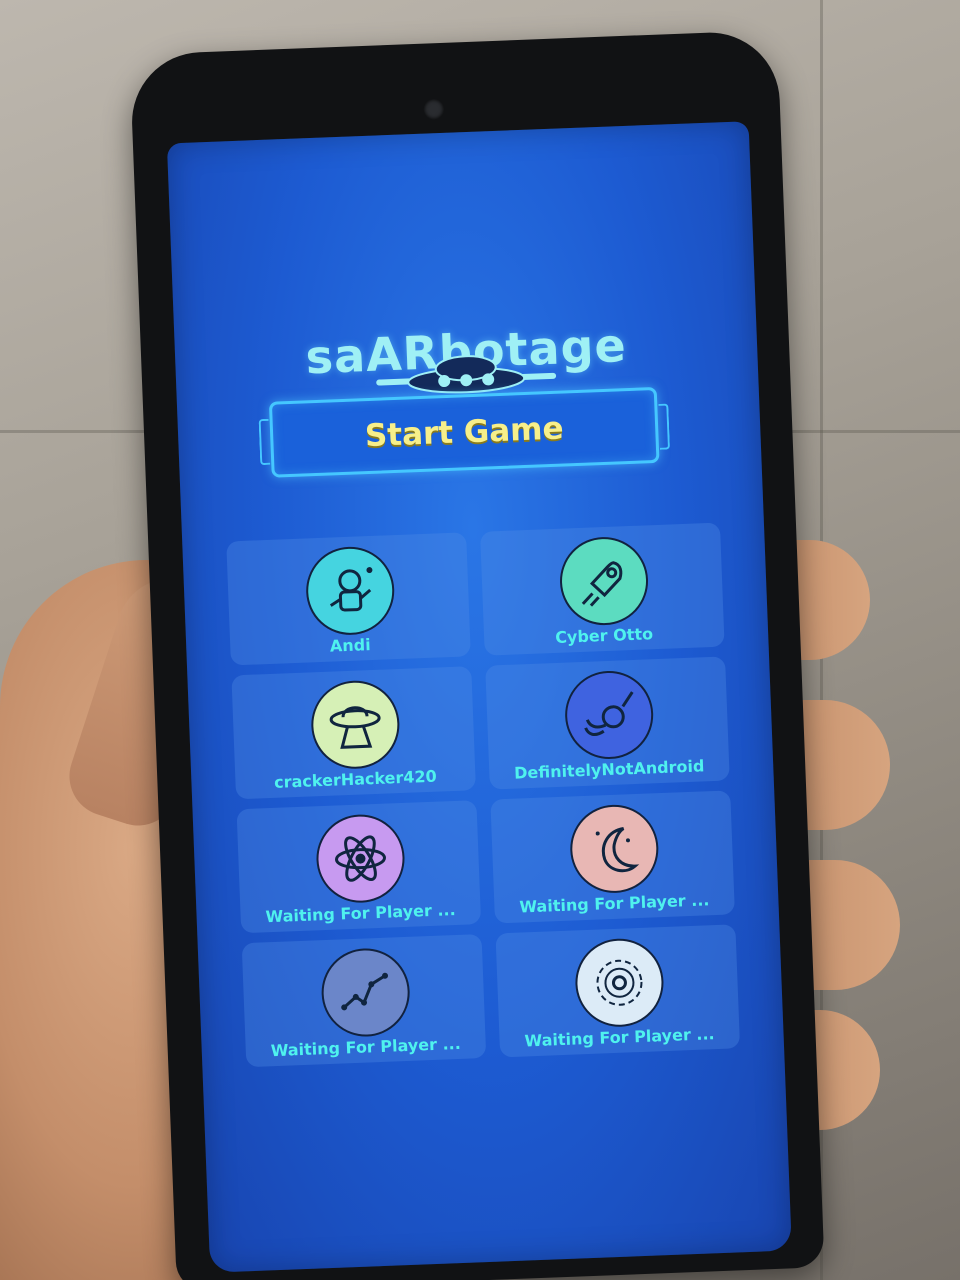 Image resolution: width=960 pixels, height=1280 pixels. What do you see at coordinates (350, 645) in the screenshot?
I see `player-name: Andi` at bounding box center [350, 645].